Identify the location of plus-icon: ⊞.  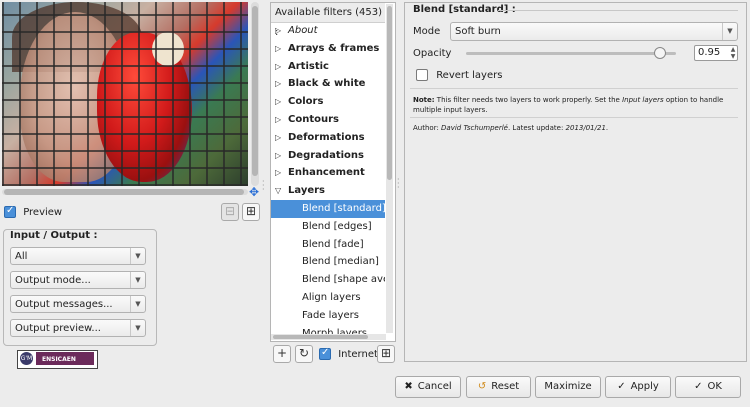
(251, 211).